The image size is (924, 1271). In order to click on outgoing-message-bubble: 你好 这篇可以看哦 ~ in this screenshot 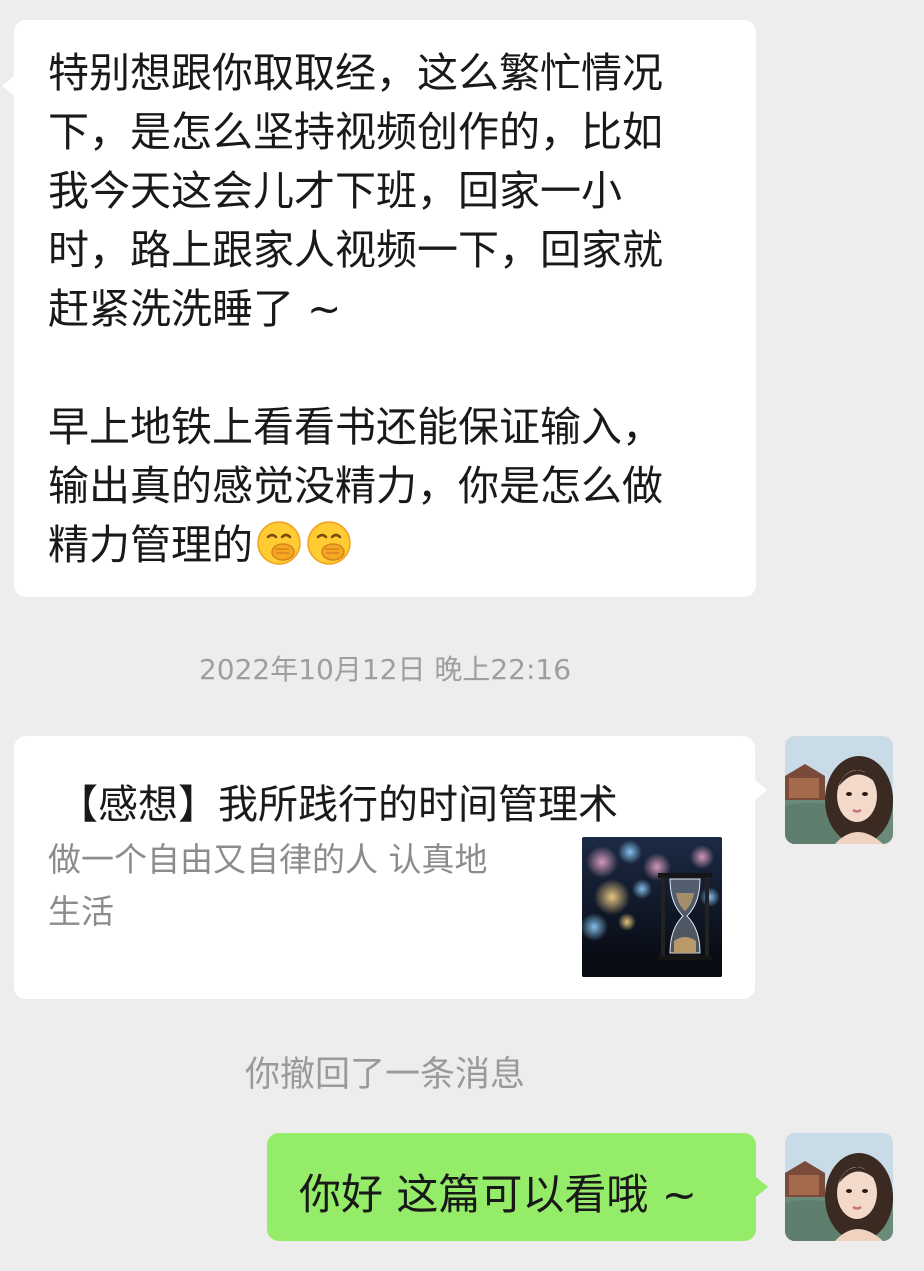, I will do `click(517, 1187)`.